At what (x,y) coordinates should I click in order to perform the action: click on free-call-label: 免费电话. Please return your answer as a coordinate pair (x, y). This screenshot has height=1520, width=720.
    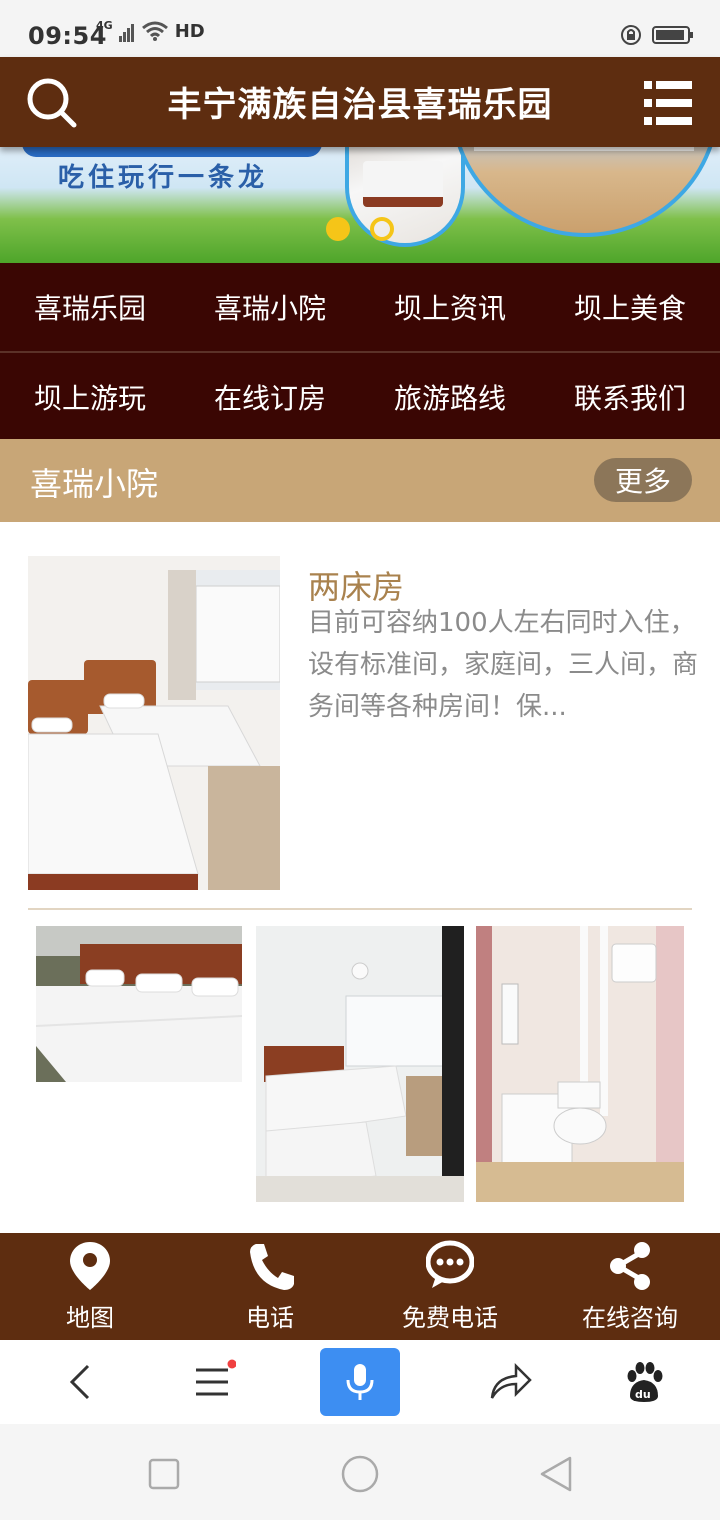
    Looking at the image, I should click on (450, 1318).